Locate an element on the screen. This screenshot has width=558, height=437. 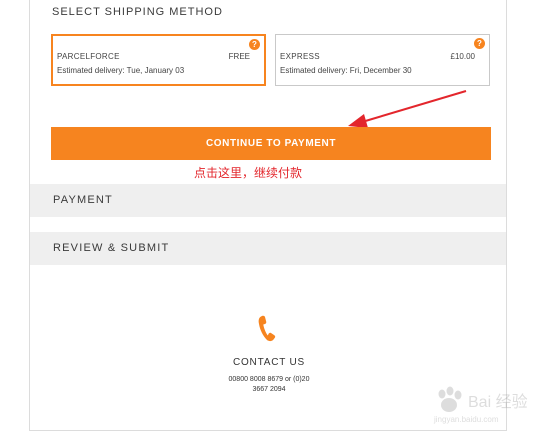
shipping-option-eta: Estimated delivery: Fri, December 30 is located at coordinates (346, 70).